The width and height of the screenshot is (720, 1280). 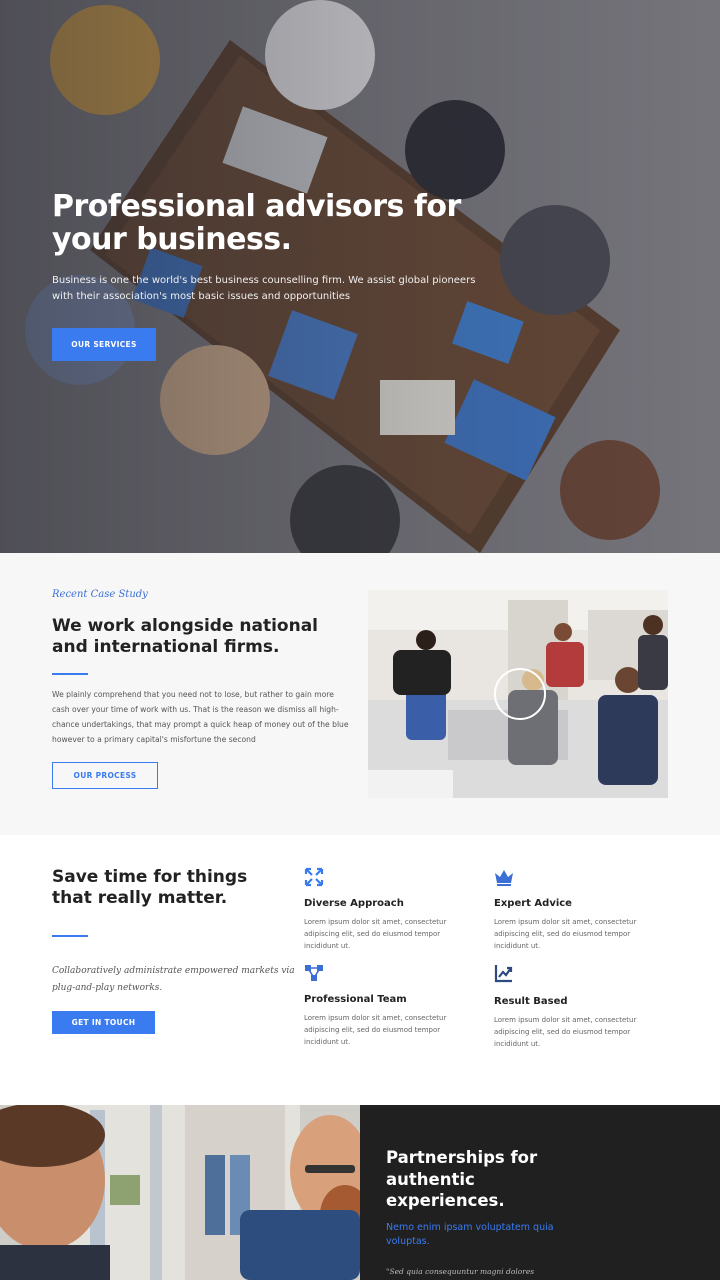 What do you see at coordinates (105, 775) in the screenshot?
I see `our-process-button: OUR PROCESS` at bounding box center [105, 775].